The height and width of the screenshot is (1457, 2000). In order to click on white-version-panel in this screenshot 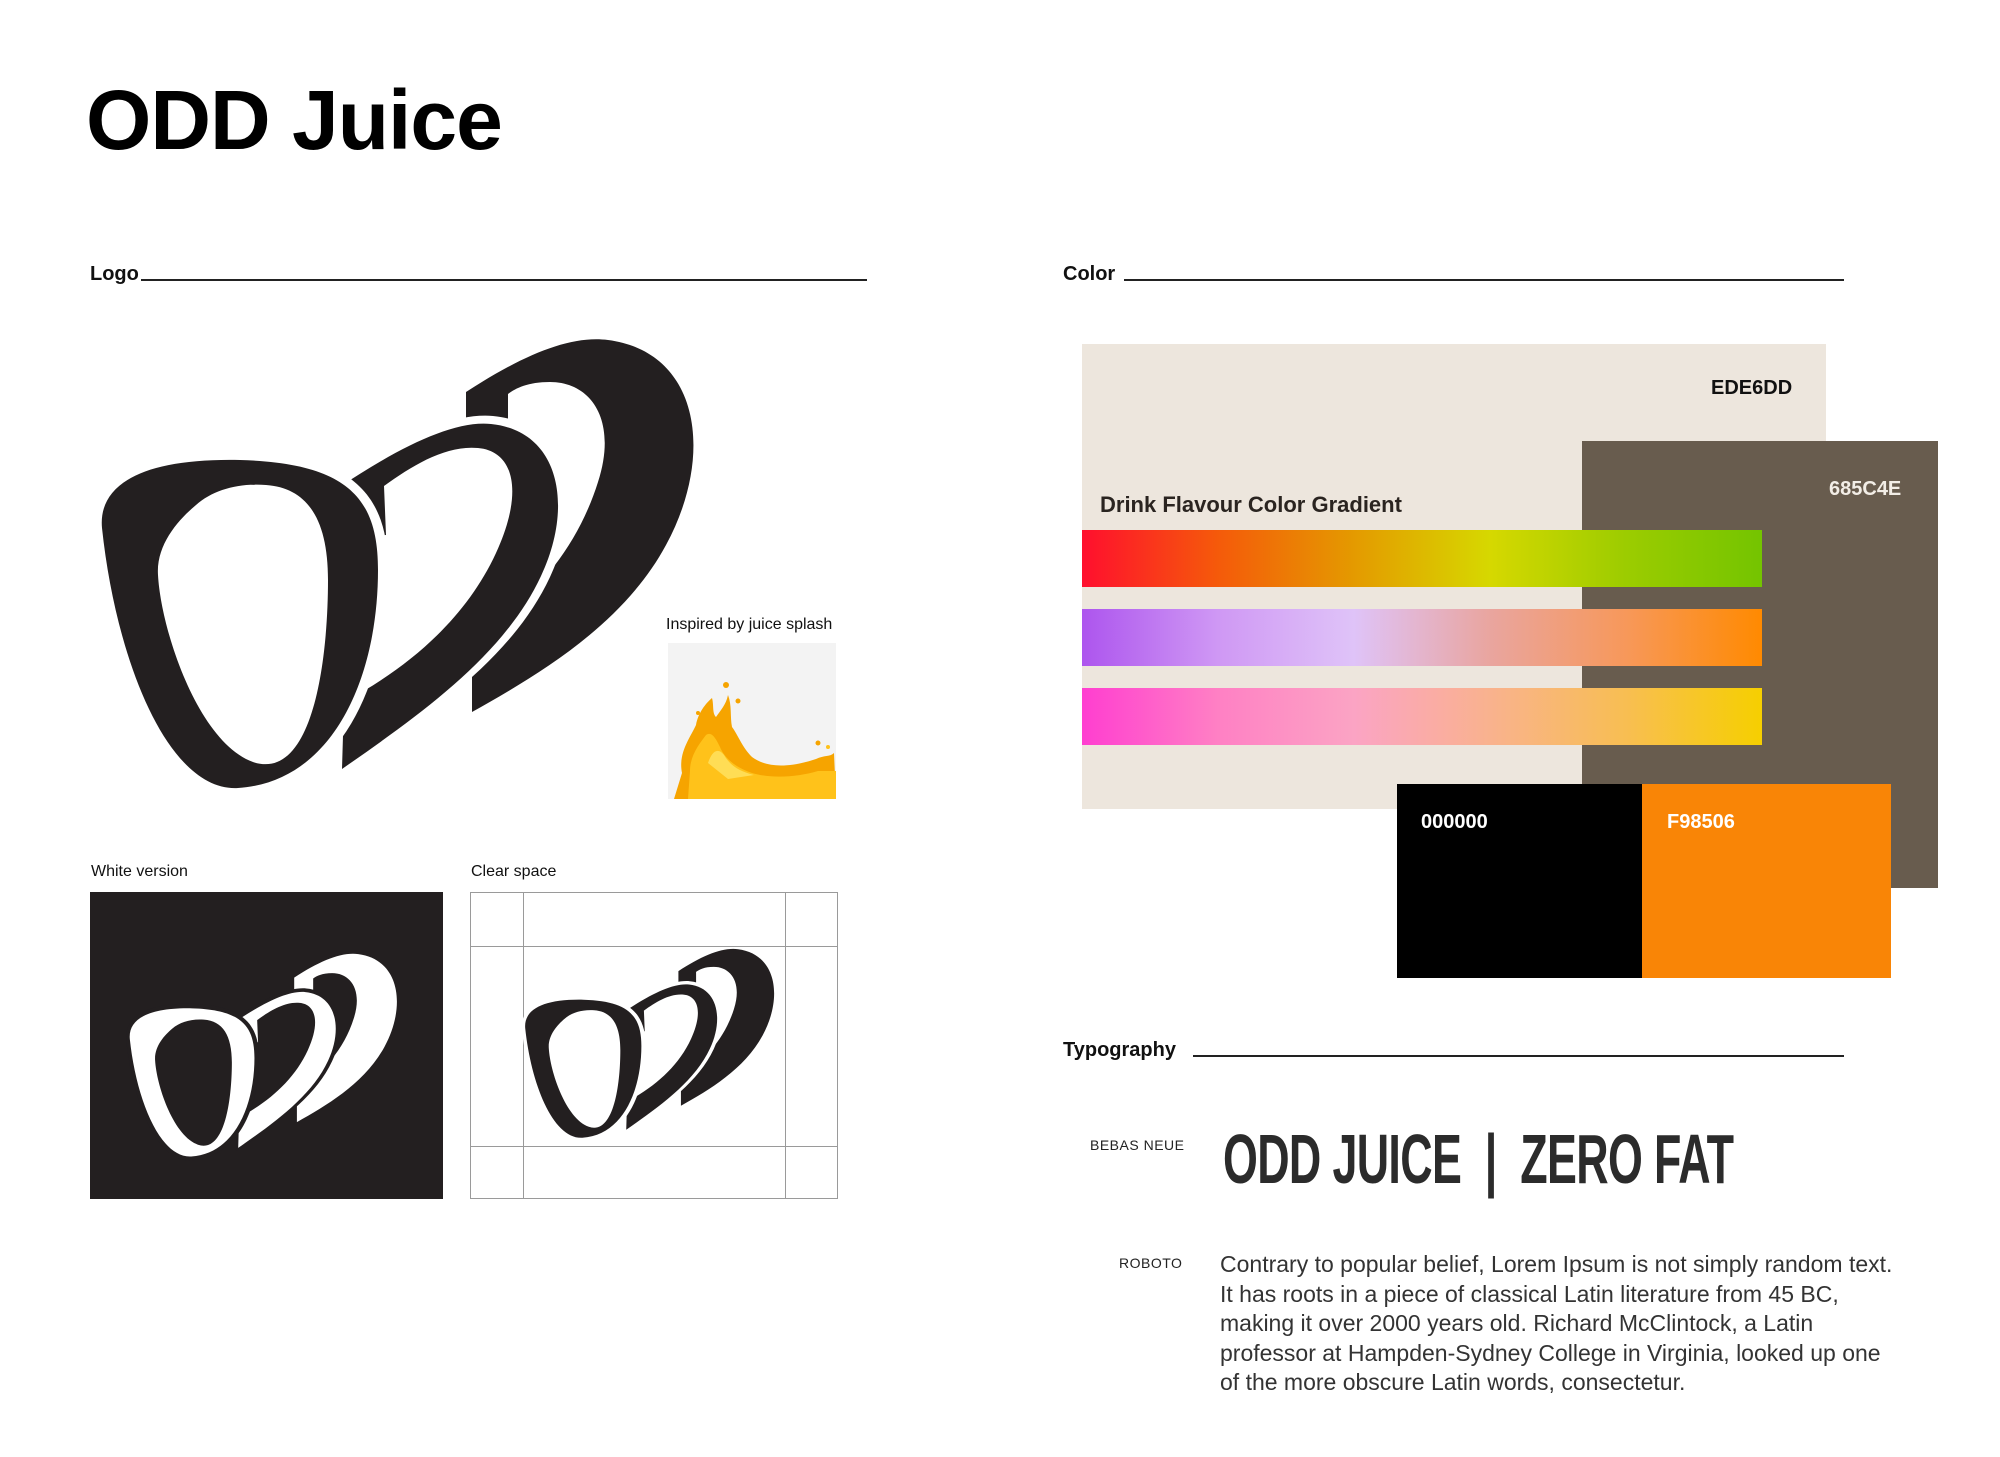, I will do `click(266, 1045)`.